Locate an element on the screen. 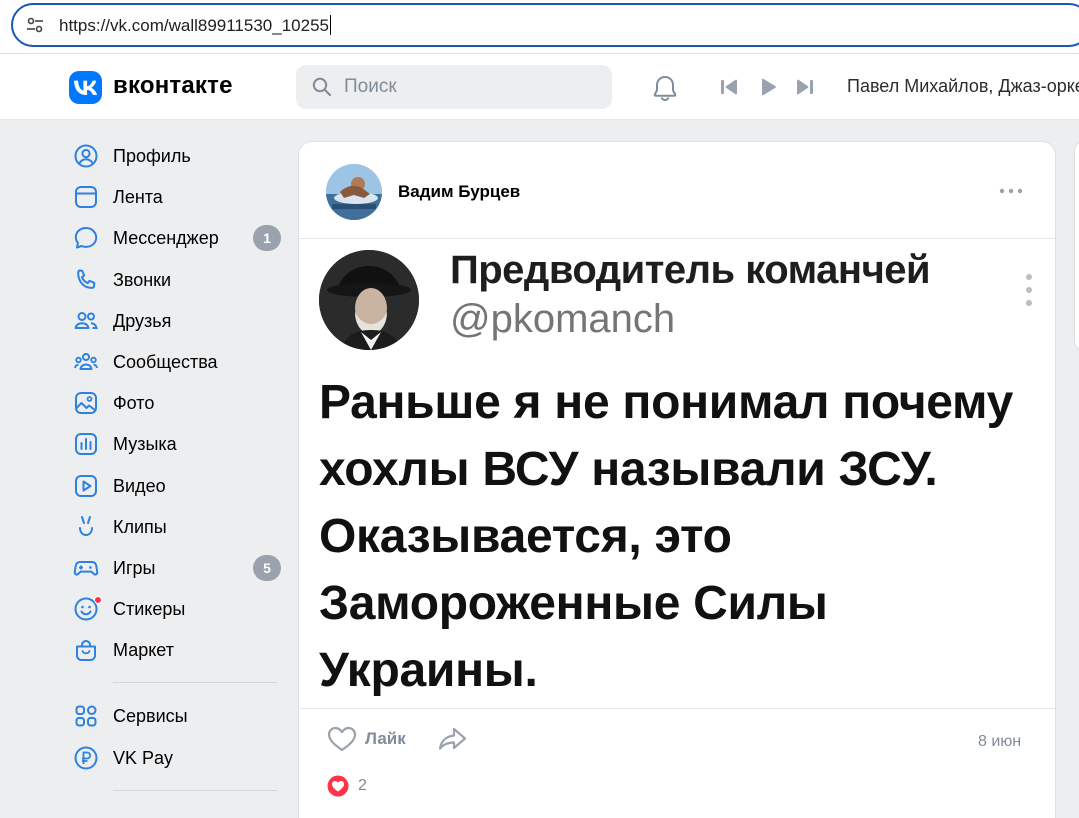 The width and height of the screenshot is (1079, 818). search-input is located at coordinates (469, 87).